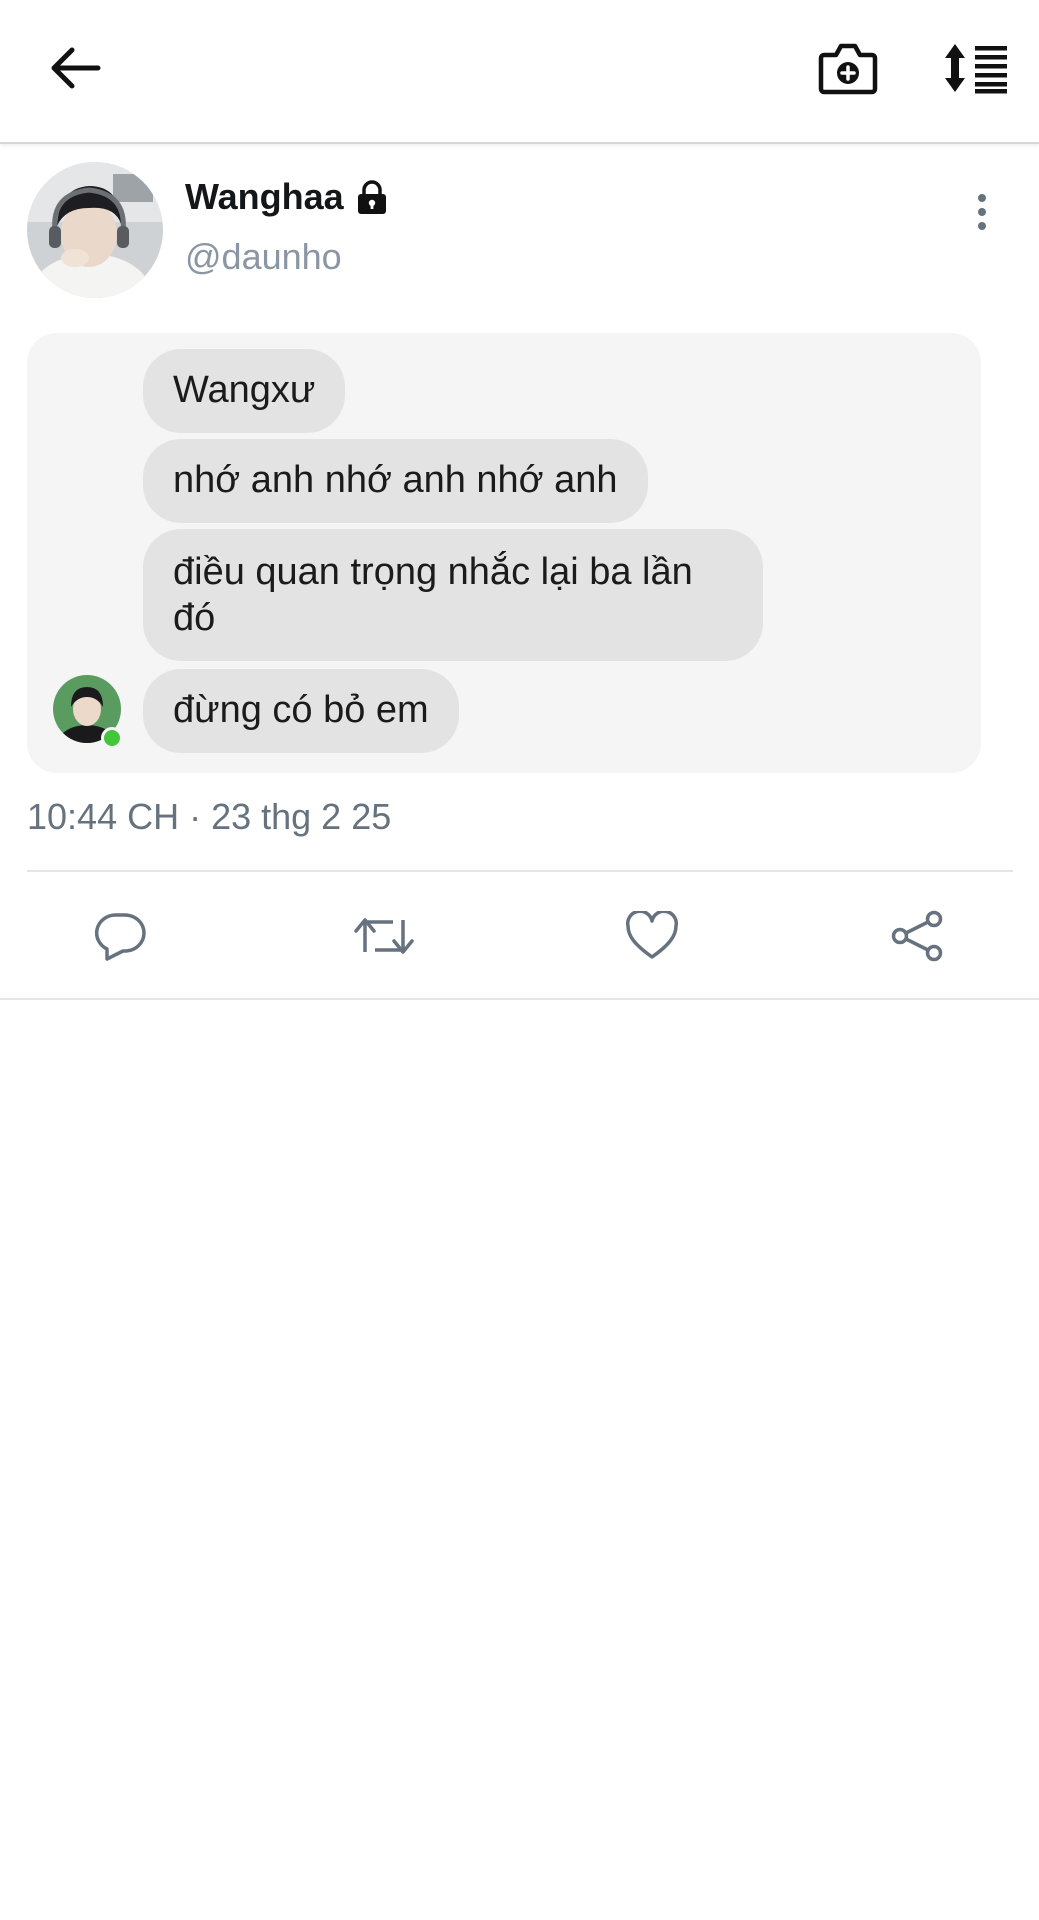 The height and width of the screenshot is (1920, 1039). I want to click on more-options-button, so click(982, 212).